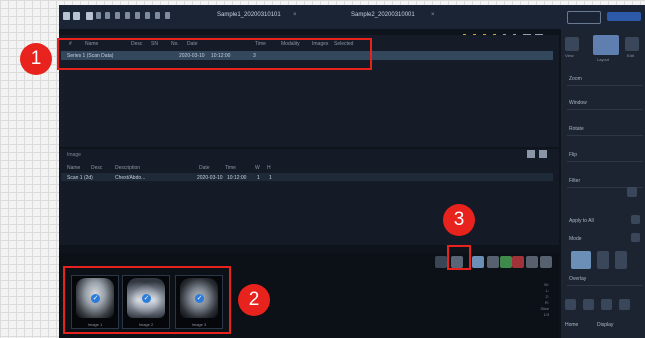 The image size is (645, 338). I want to click on image-name: Scan 1 (2d), so click(80, 178).